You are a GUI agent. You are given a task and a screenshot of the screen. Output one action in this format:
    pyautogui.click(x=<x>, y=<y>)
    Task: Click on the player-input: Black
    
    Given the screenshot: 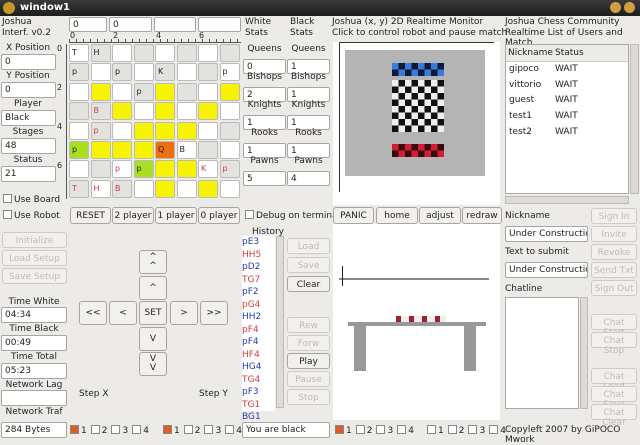 What is the action you would take?
    pyautogui.click(x=28, y=118)
    